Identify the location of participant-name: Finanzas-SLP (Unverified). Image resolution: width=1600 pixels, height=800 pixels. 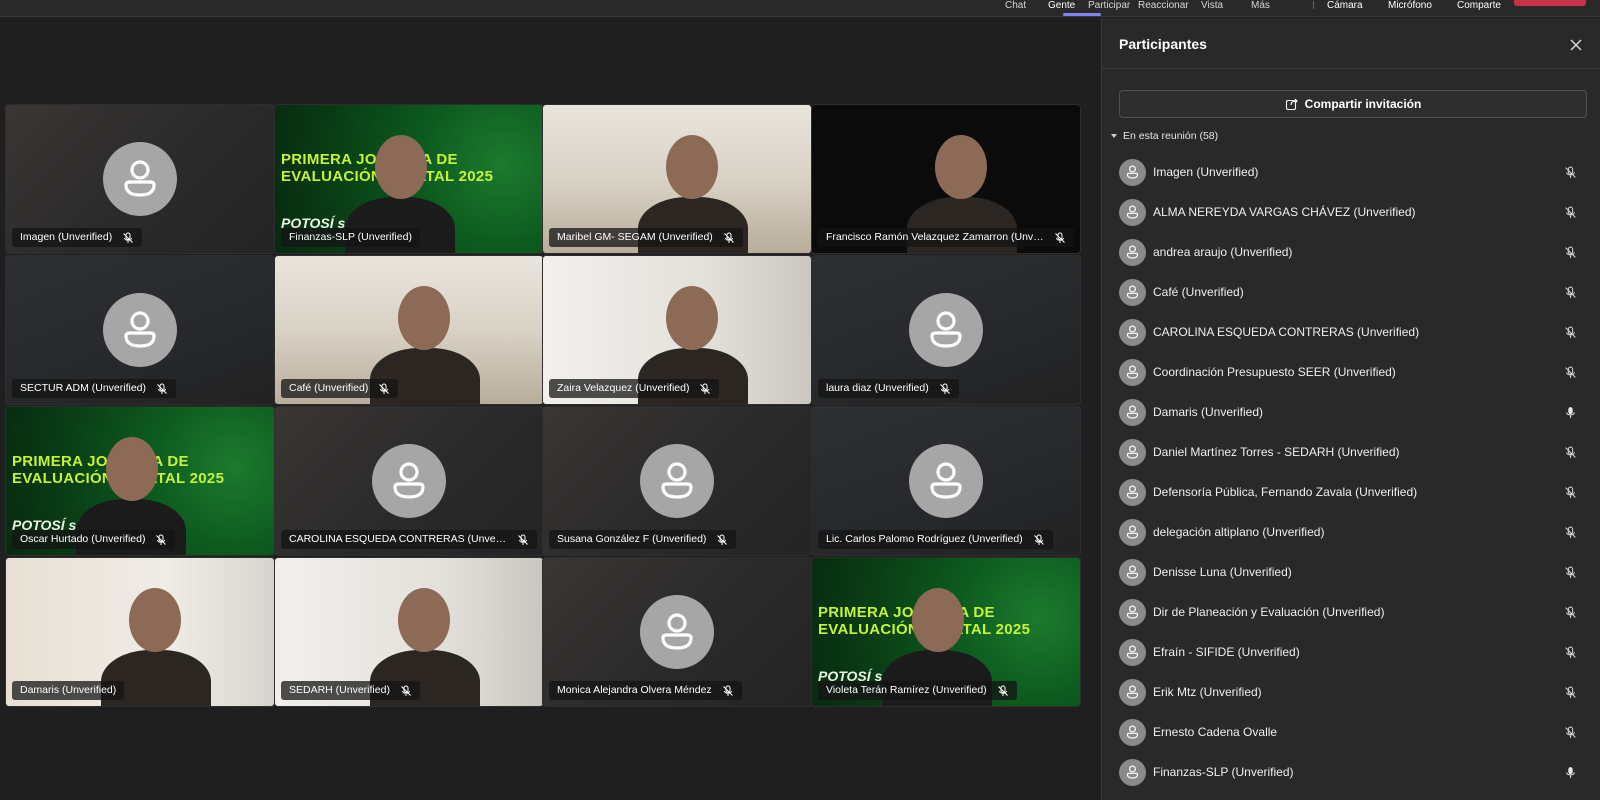
(350, 237).